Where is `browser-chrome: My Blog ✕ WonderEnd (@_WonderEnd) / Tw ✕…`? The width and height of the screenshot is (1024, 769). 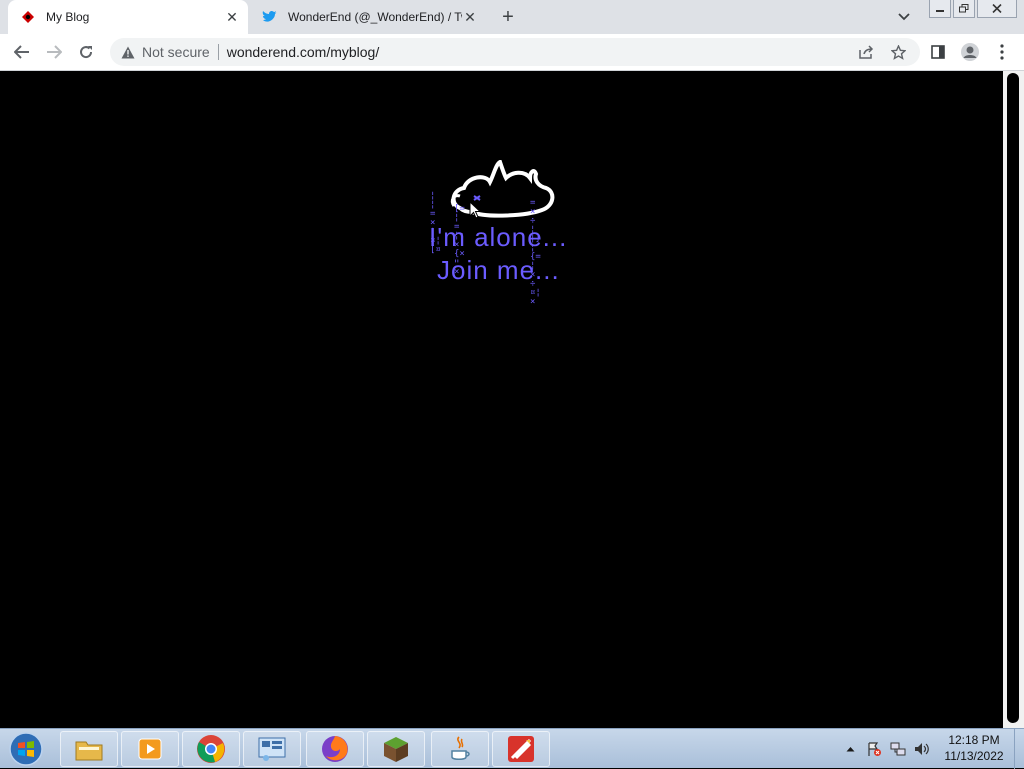 browser-chrome: My Blog ✕ WonderEnd (@_WonderEnd) / Tw ✕… is located at coordinates (512, 35).